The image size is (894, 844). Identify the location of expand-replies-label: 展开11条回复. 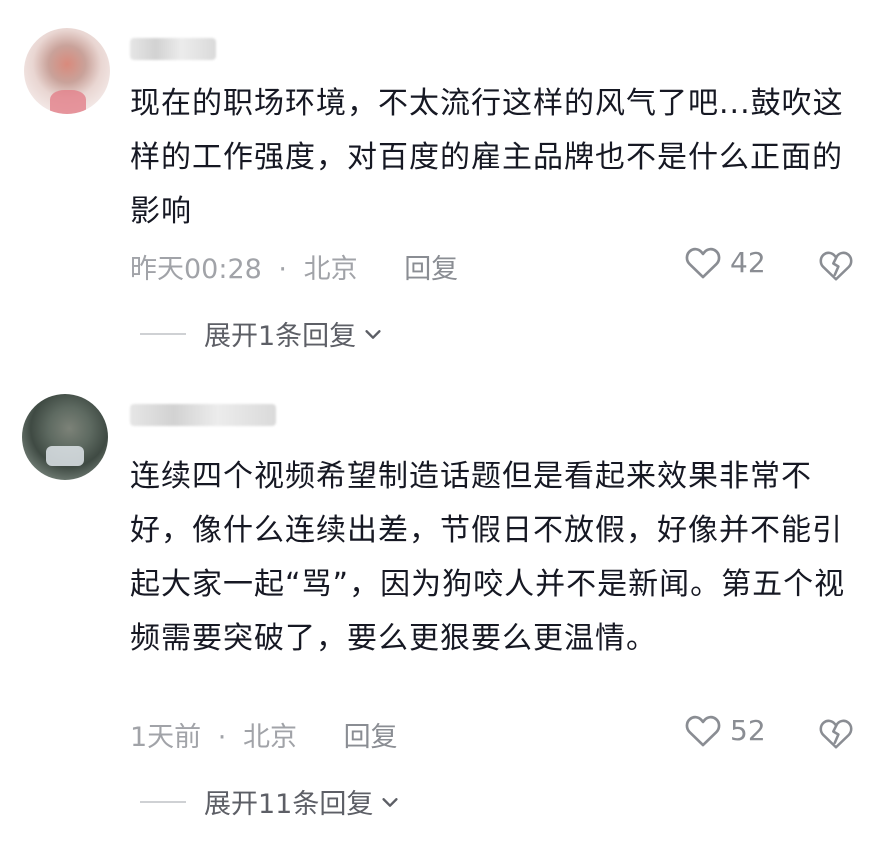
(289, 804).